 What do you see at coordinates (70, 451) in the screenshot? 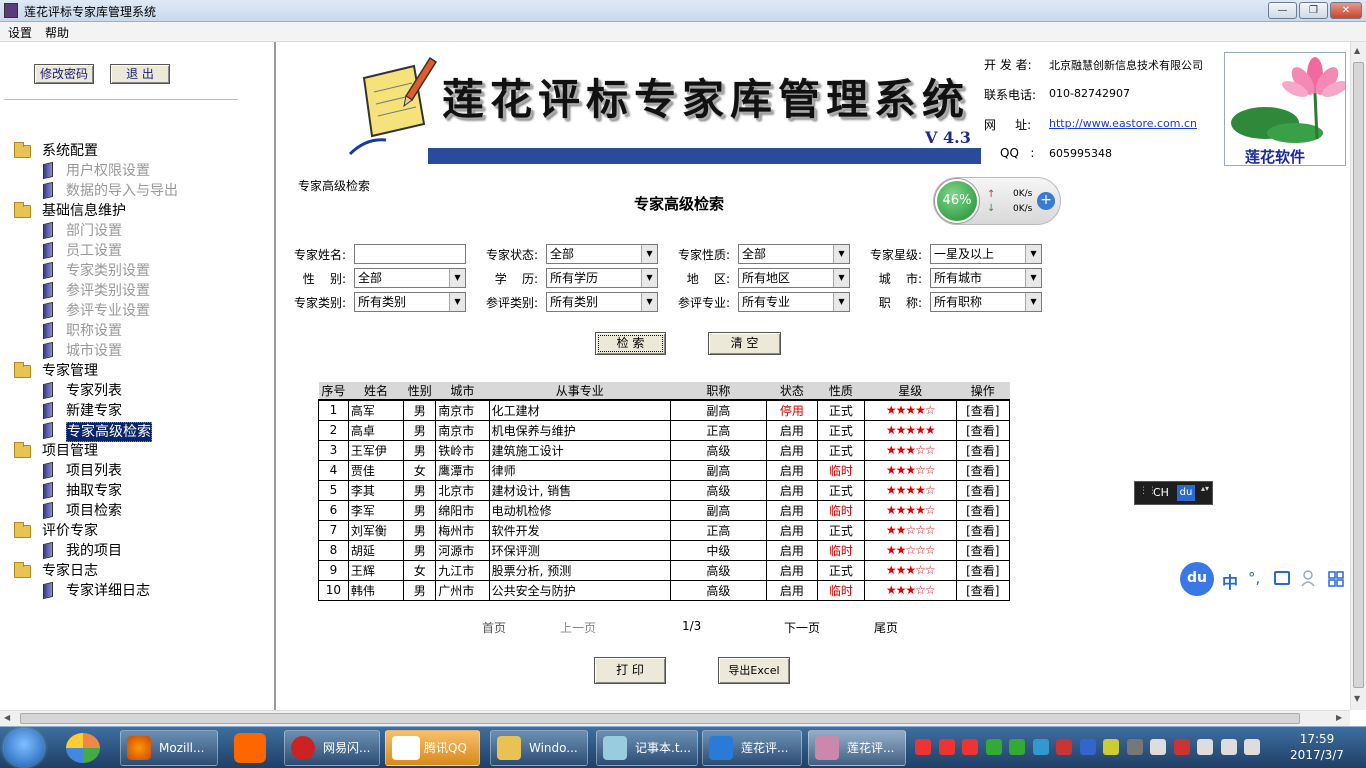
I see `nav-group-3: 项目管理` at bounding box center [70, 451].